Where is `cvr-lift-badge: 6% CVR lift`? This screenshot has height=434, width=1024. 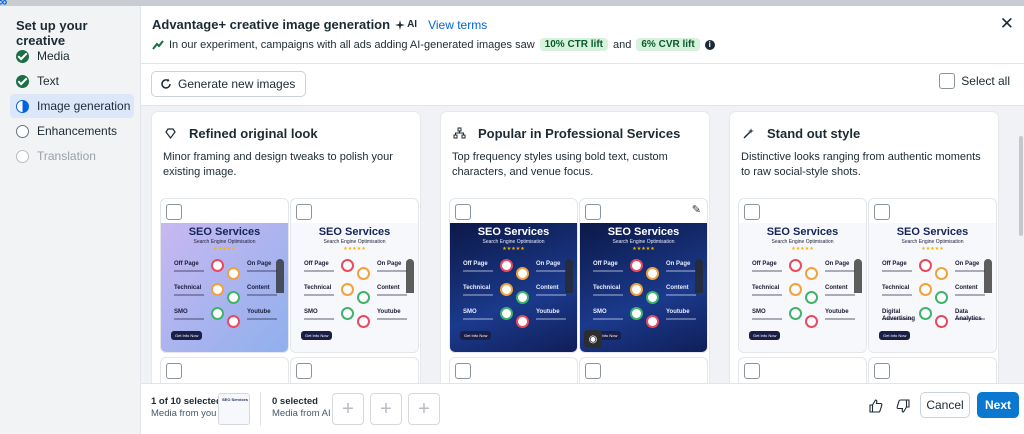
cvr-lift-badge: 6% CVR lift is located at coordinates (668, 44).